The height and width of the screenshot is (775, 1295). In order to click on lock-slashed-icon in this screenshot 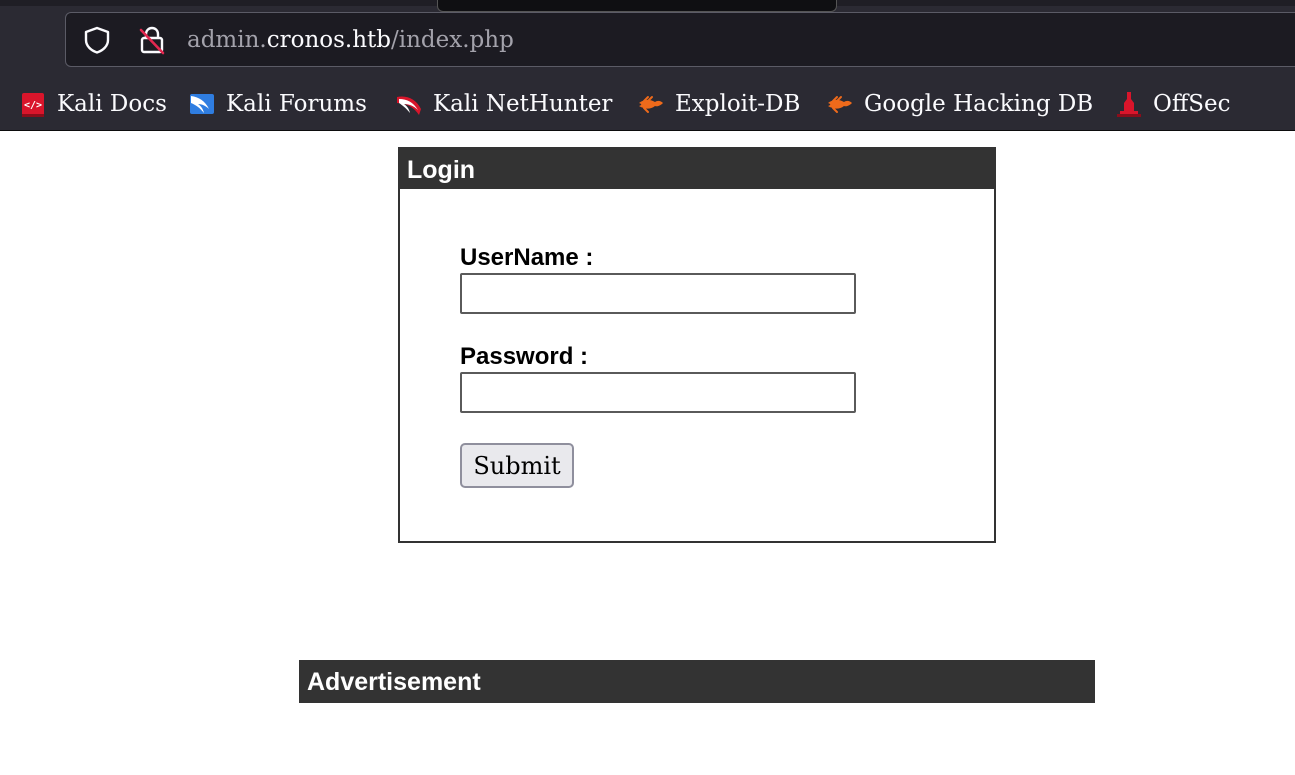, I will do `click(152, 40)`.